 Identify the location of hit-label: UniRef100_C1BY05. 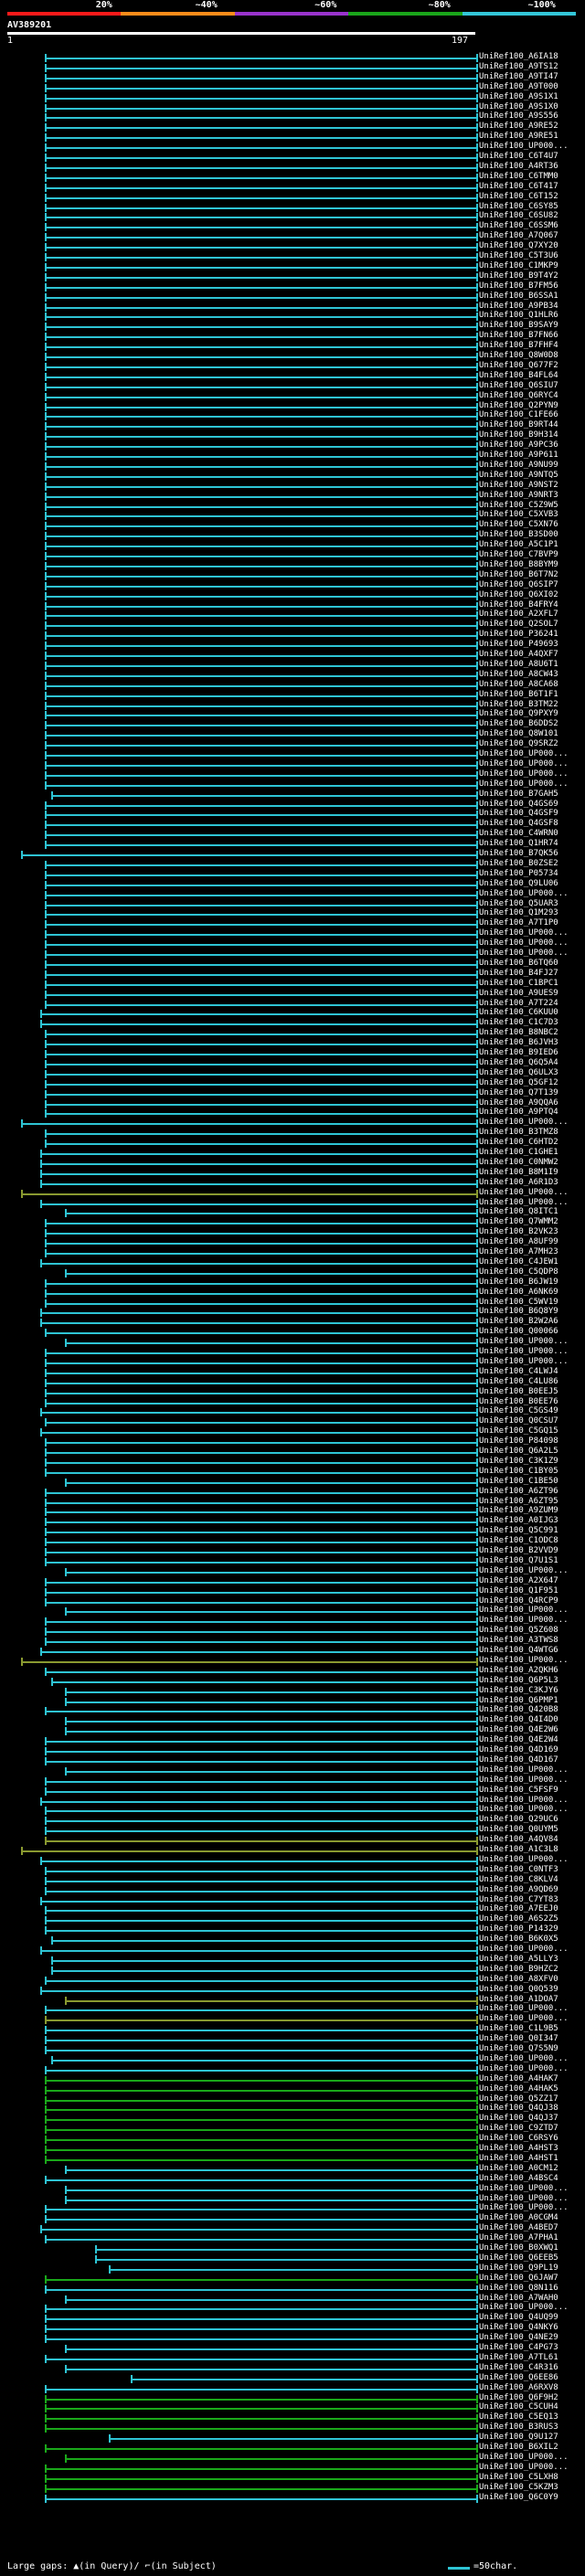
(518, 1471).